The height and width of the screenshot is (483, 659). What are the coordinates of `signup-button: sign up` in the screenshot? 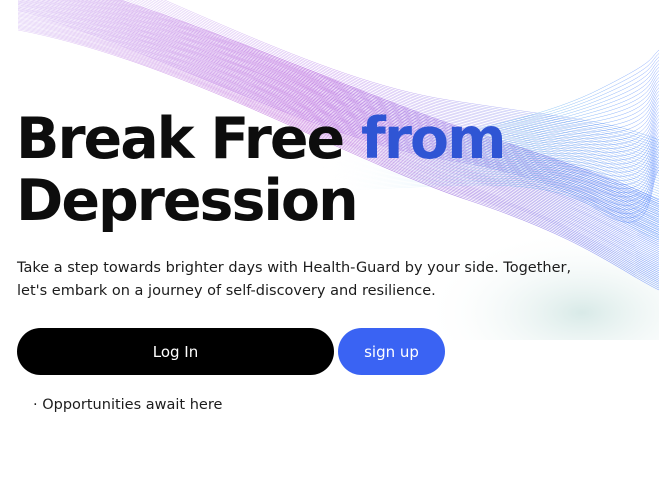 It's located at (391, 351).